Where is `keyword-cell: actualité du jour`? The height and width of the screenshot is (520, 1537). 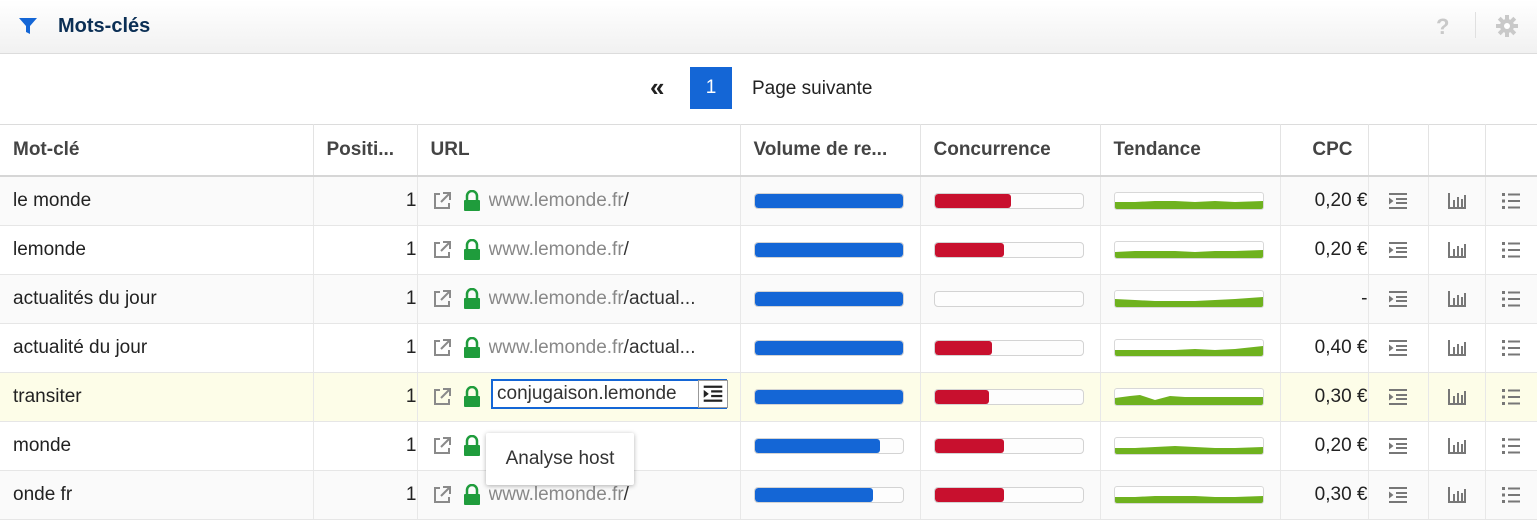
keyword-cell: actualité du jour is located at coordinates (157, 348).